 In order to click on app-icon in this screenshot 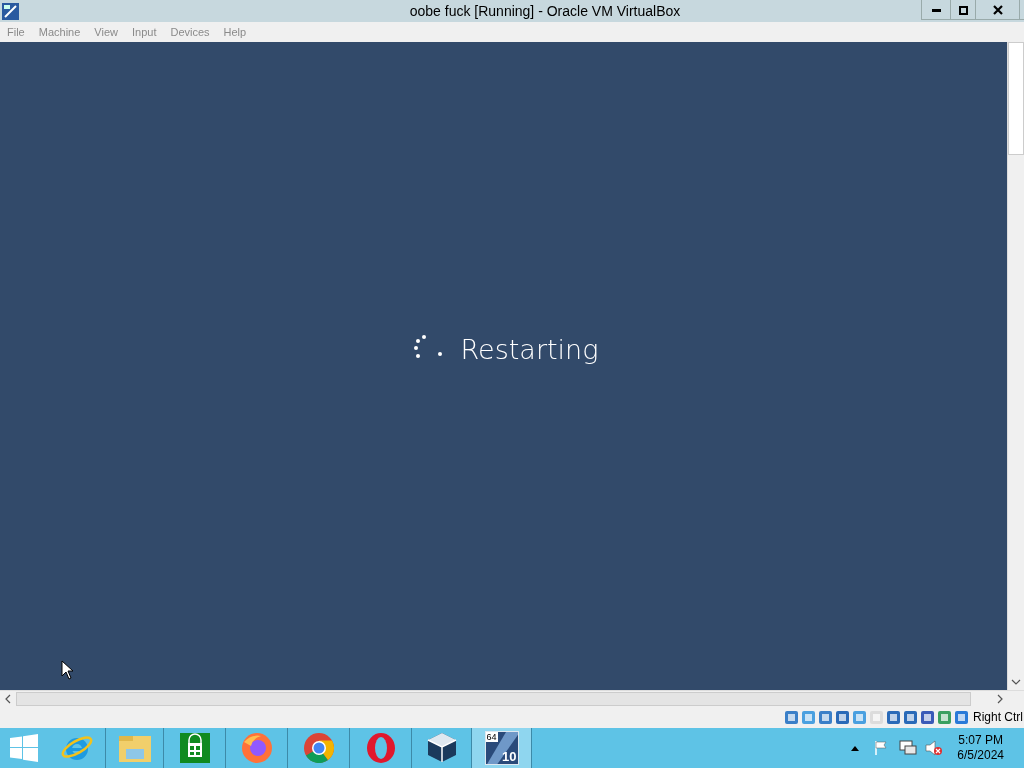, I will do `click(10, 11)`.